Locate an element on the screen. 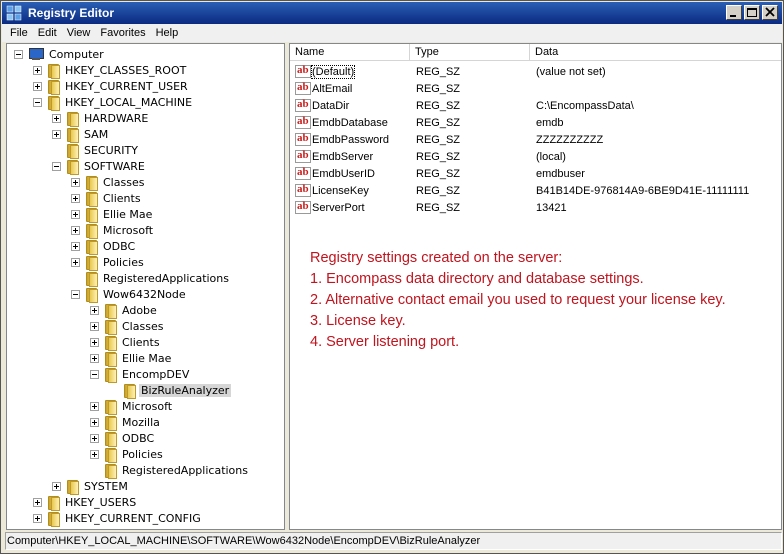 The width and height of the screenshot is (784, 554). tree-node-hardware: HARDWARE is located at coordinates (101, 118).